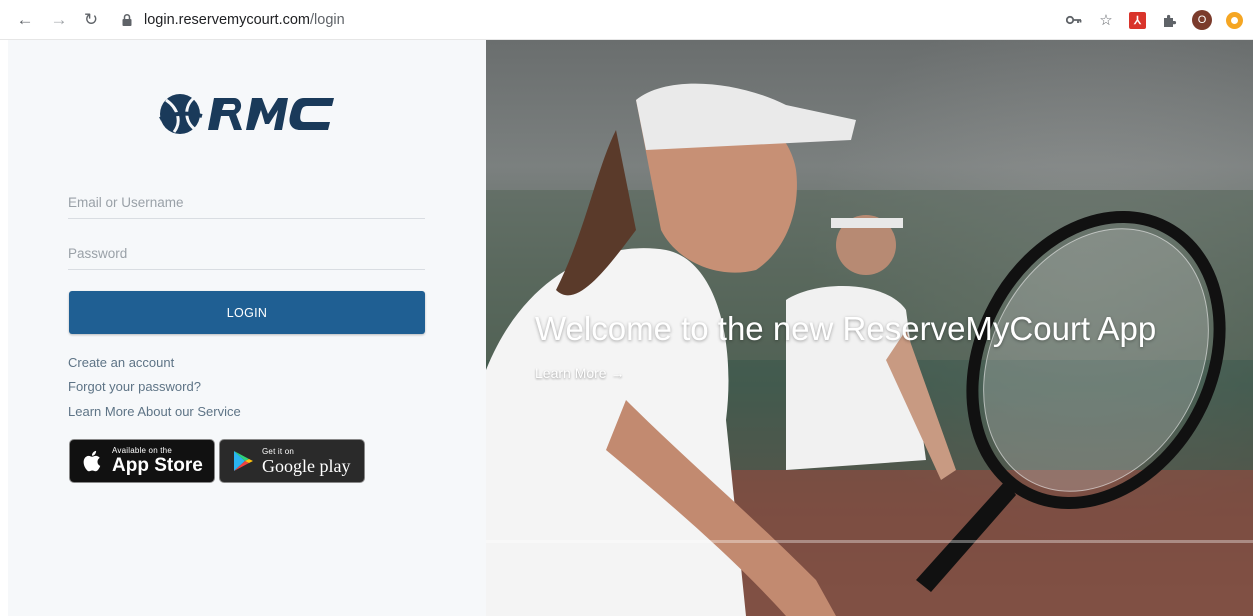  Describe the element at coordinates (1234, 20) in the screenshot. I see `extension-circle-icon` at that location.